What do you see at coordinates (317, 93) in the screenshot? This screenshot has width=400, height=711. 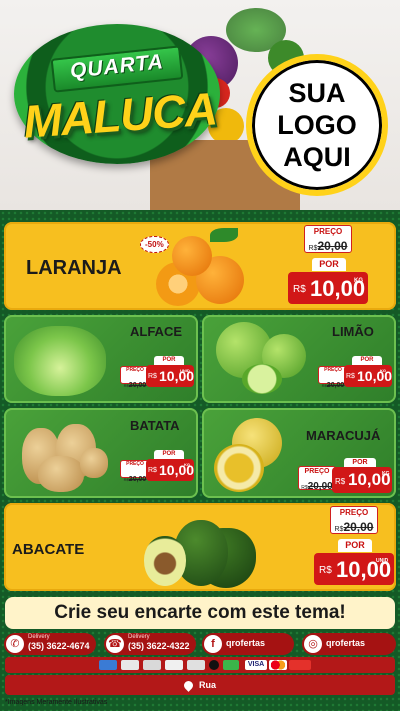 I see `logo-line-1: SUA` at bounding box center [317, 93].